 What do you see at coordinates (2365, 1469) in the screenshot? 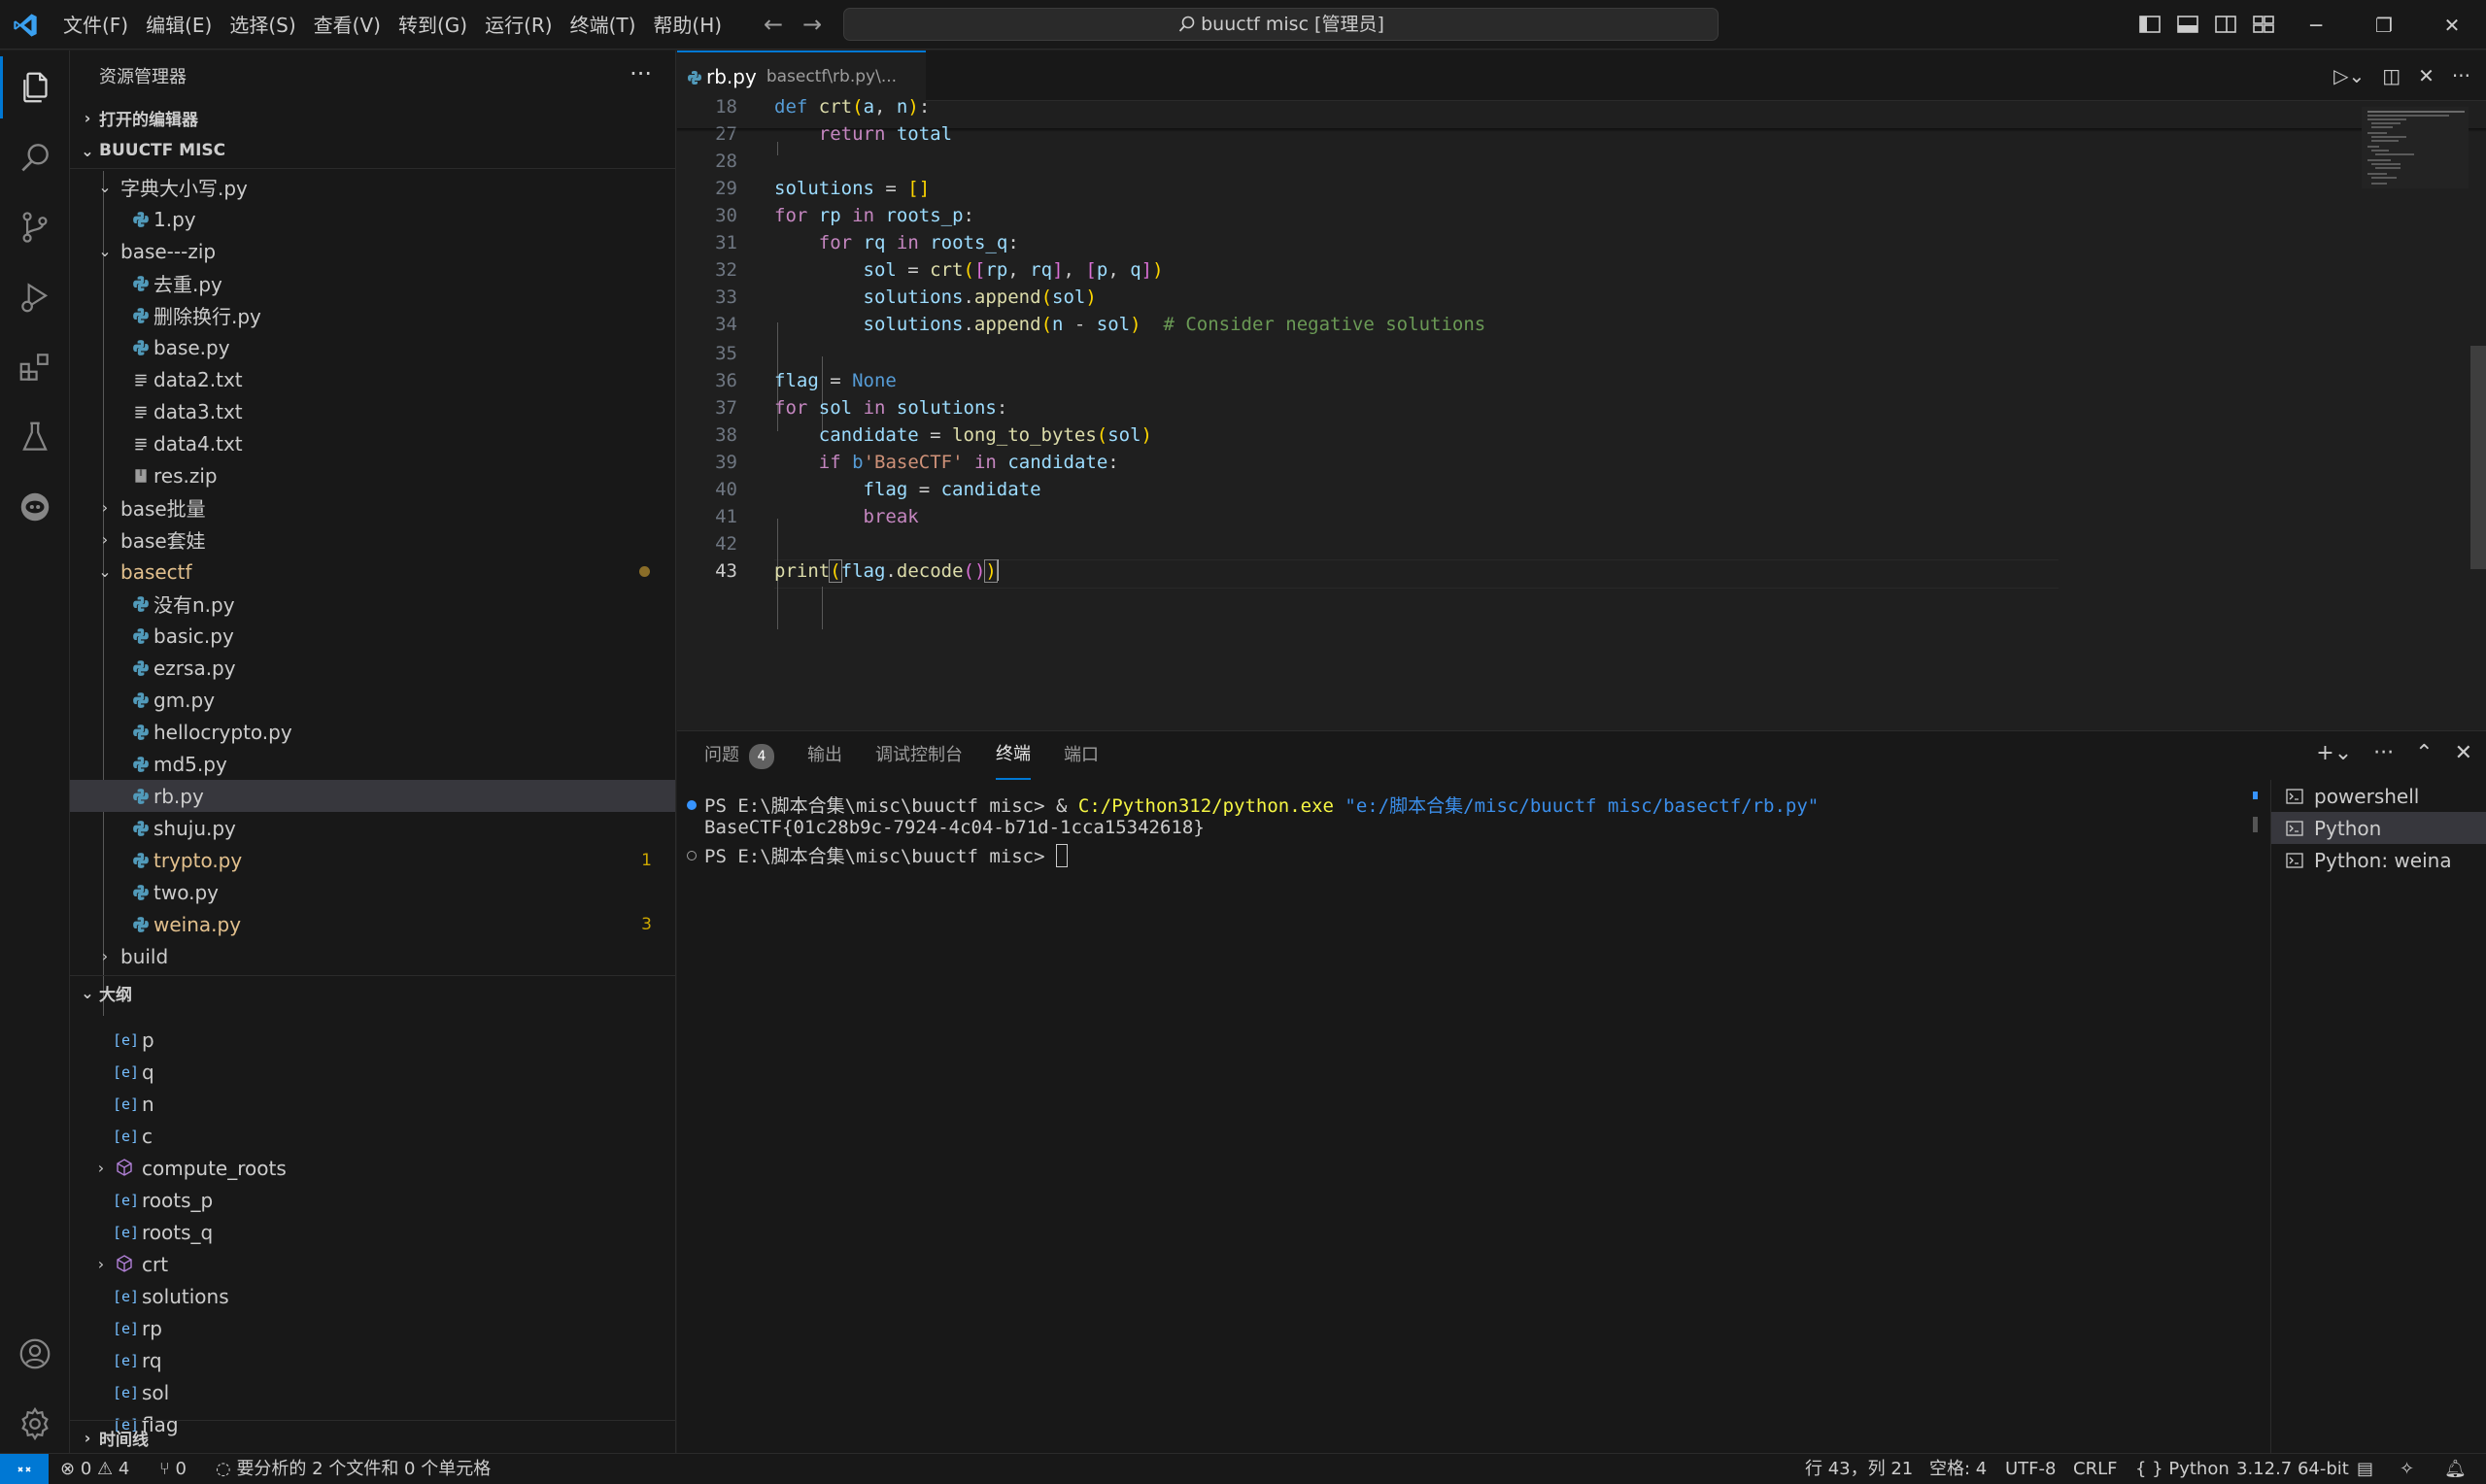
I see `file-icon: ▤` at bounding box center [2365, 1469].